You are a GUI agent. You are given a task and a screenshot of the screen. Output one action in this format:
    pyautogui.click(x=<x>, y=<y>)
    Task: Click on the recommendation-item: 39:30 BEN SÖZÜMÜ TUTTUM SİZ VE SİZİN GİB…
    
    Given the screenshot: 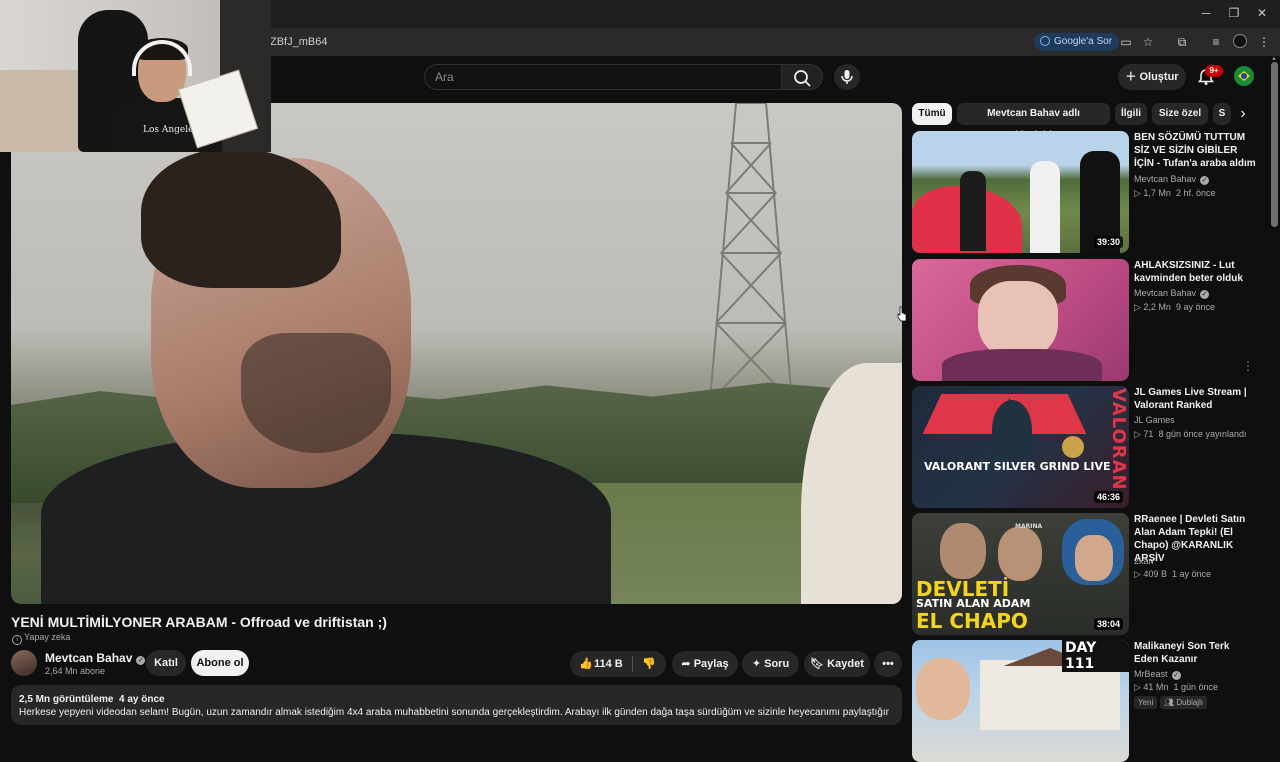 What is the action you would take?
    pyautogui.click(x=1084, y=192)
    